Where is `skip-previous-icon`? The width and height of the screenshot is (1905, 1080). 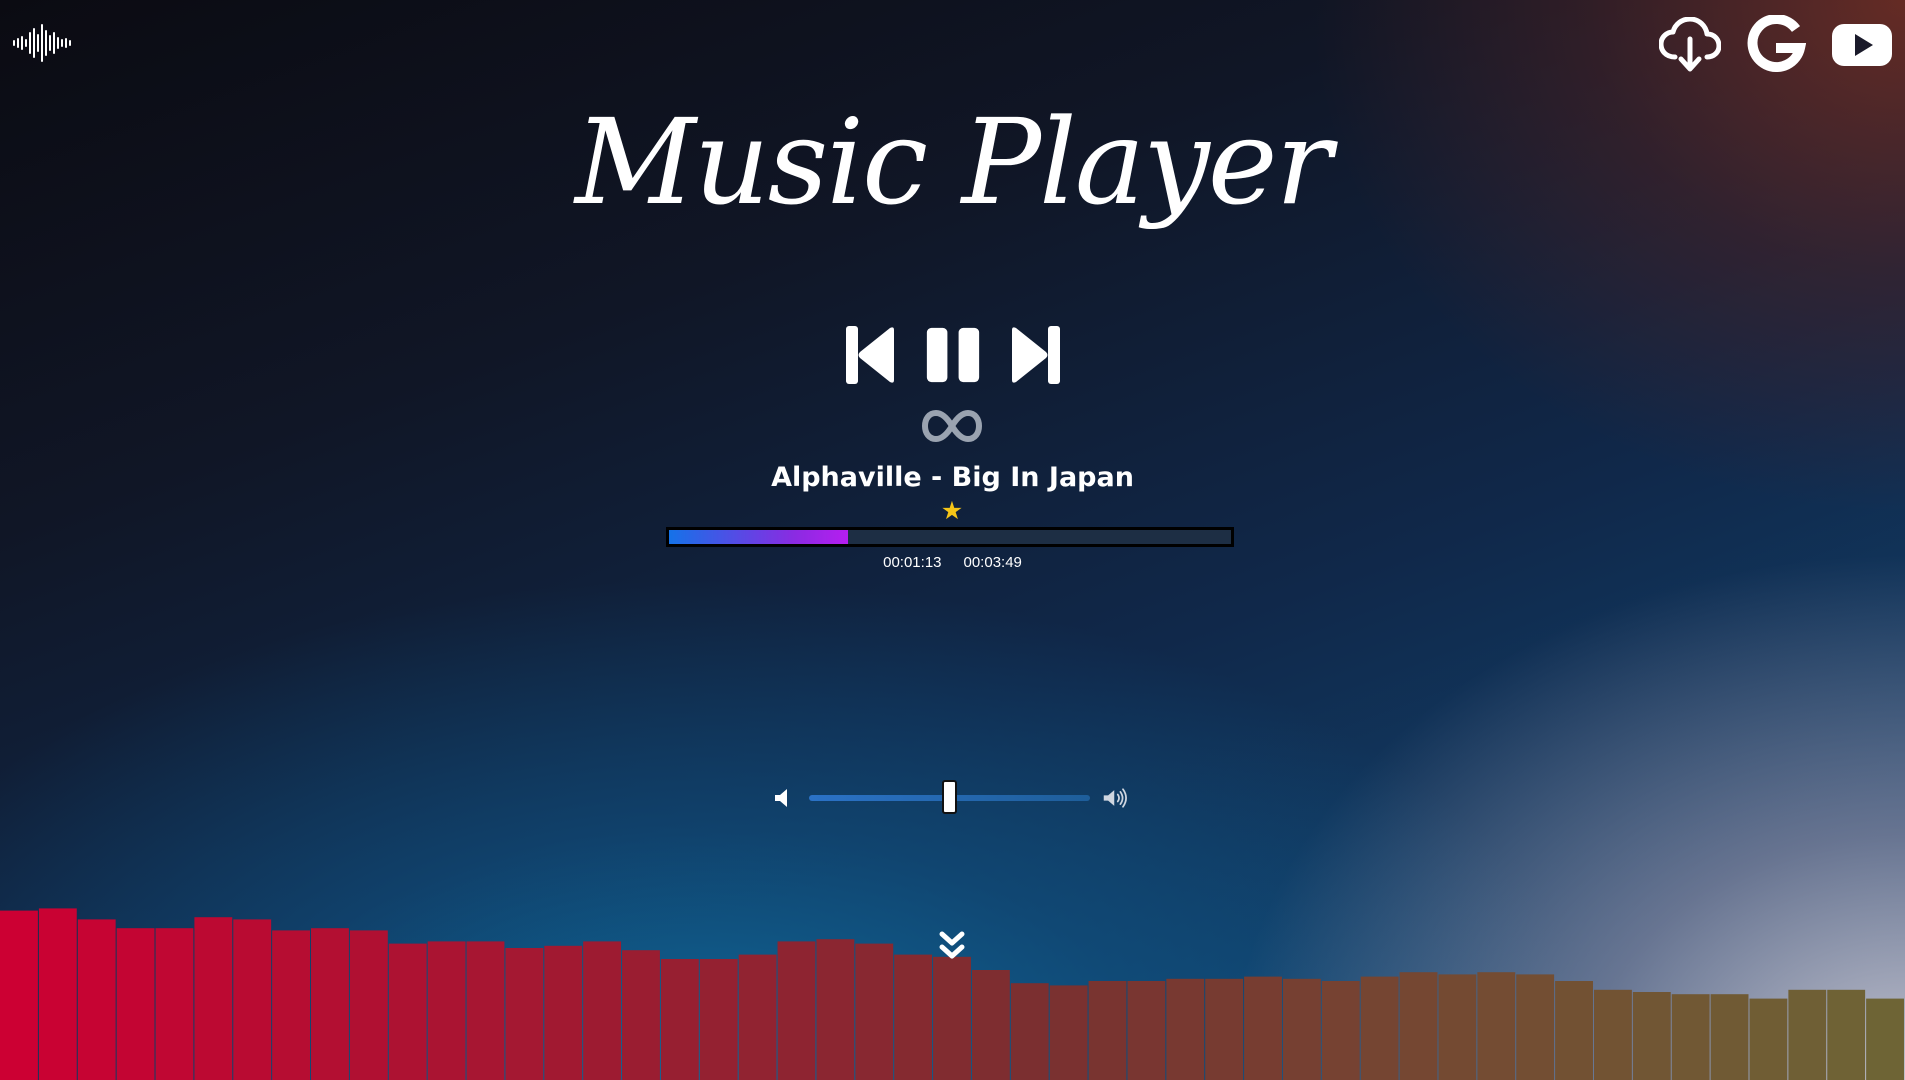
skip-previous-icon is located at coordinates (869, 355).